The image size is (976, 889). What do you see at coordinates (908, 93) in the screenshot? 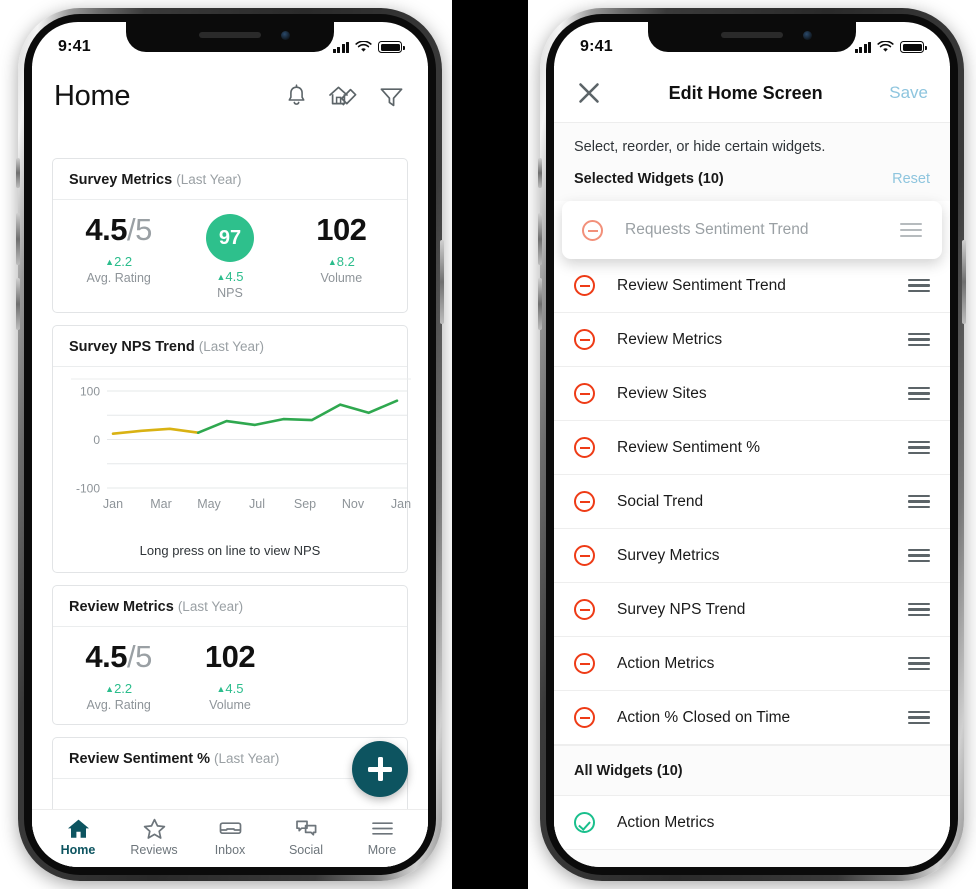
I see `save-button: Save` at bounding box center [908, 93].